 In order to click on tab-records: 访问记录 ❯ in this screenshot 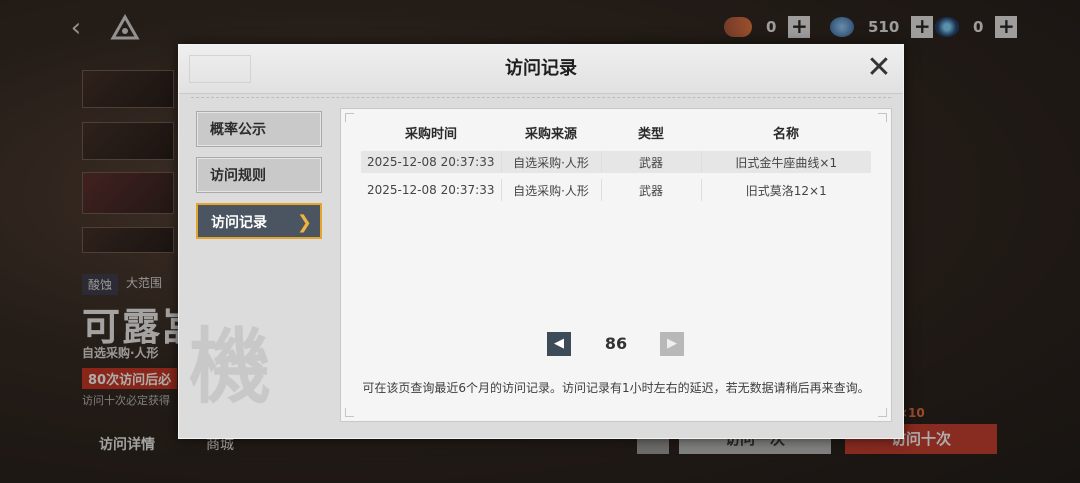, I will do `click(259, 221)`.